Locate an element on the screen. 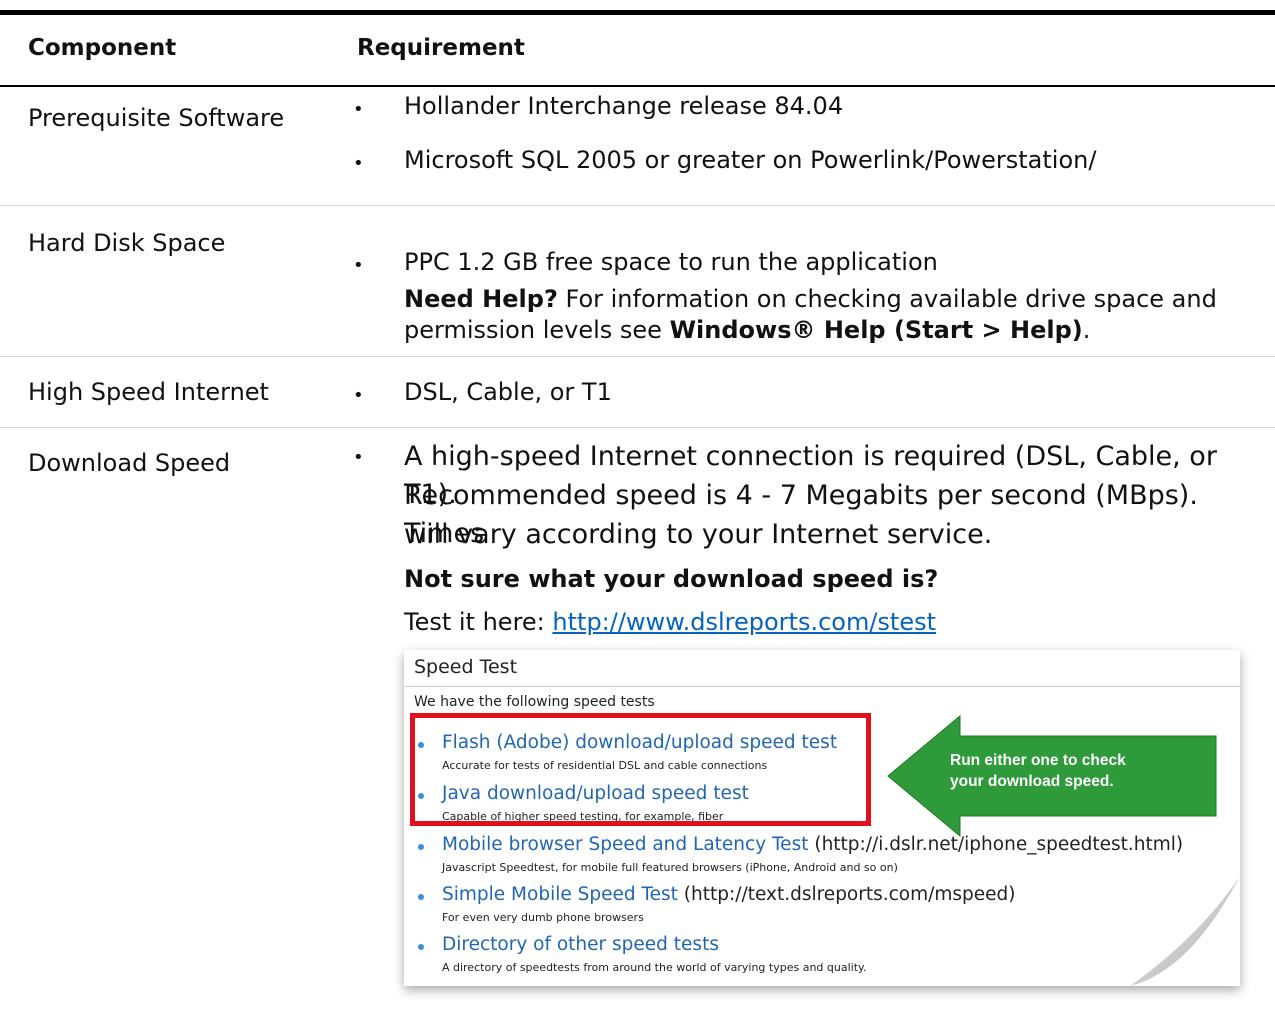 The width and height of the screenshot is (1275, 1009). callout-line-1: Run either one to check is located at coordinates (1038, 760).